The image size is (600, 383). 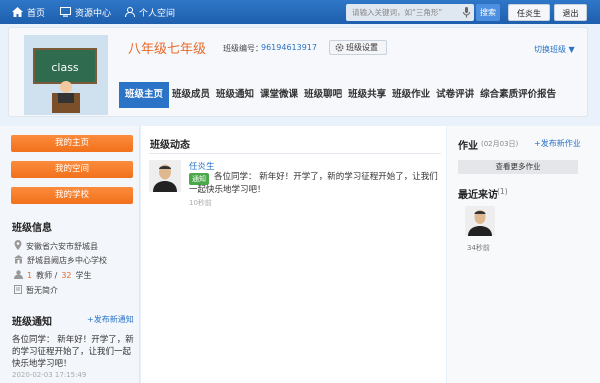 I want to click on visitor-avatar, so click(x=480, y=221).